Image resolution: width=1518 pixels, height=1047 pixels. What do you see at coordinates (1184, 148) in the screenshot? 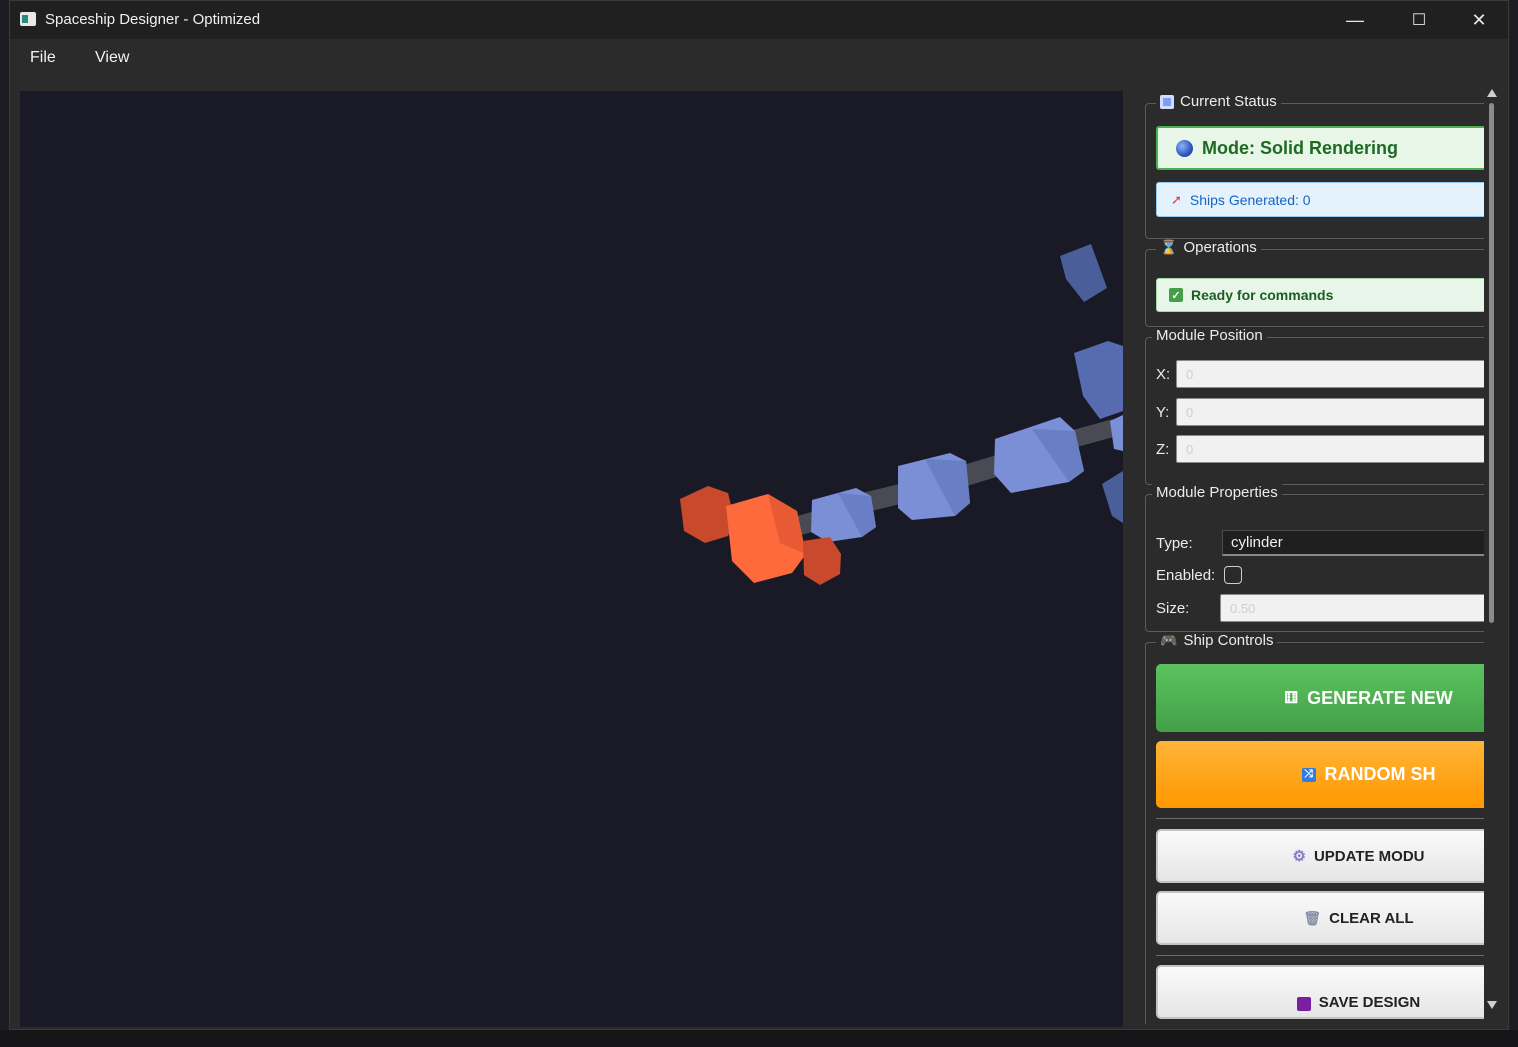
I see `sphere-icon` at bounding box center [1184, 148].